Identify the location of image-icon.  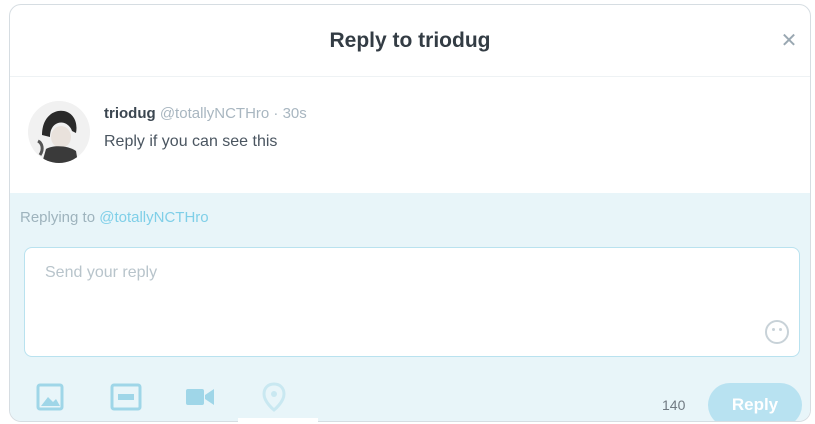
(50, 397).